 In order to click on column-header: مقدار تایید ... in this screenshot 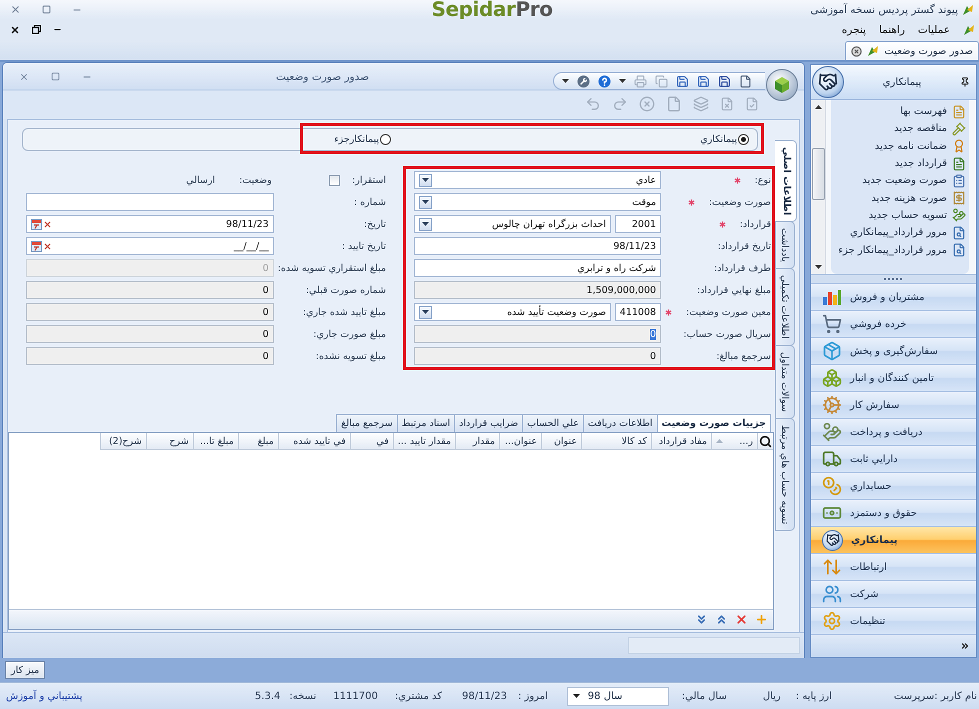, I will do `click(423, 441)`.